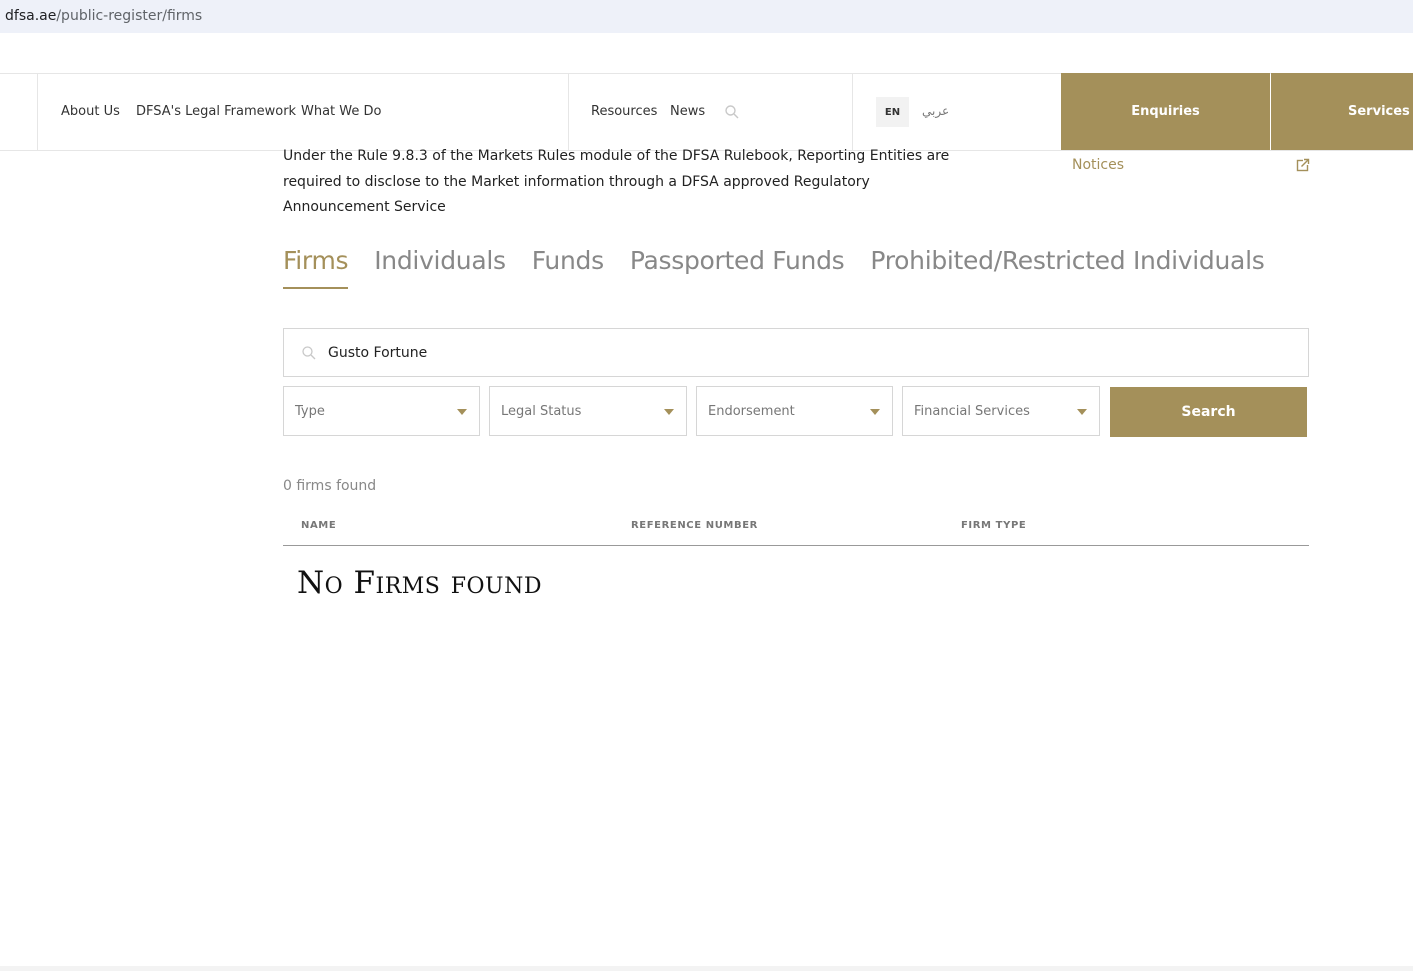  I want to click on nav-link-resources: Resources, so click(624, 111).